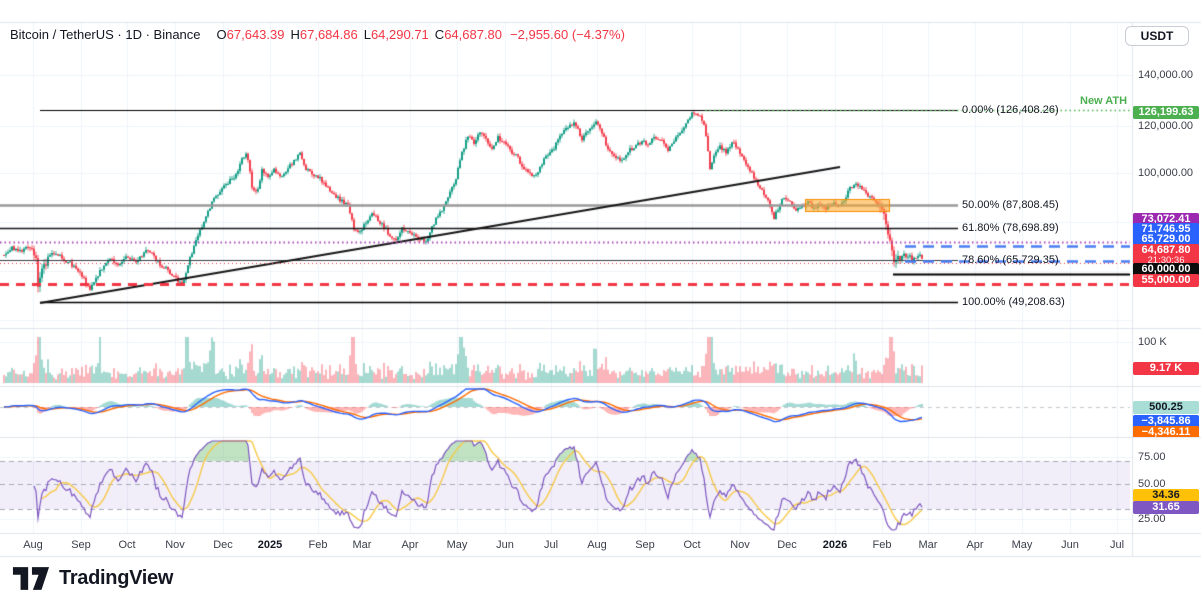  What do you see at coordinates (31, 578) in the screenshot?
I see `tradingview-logo-icon` at bounding box center [31, 578].